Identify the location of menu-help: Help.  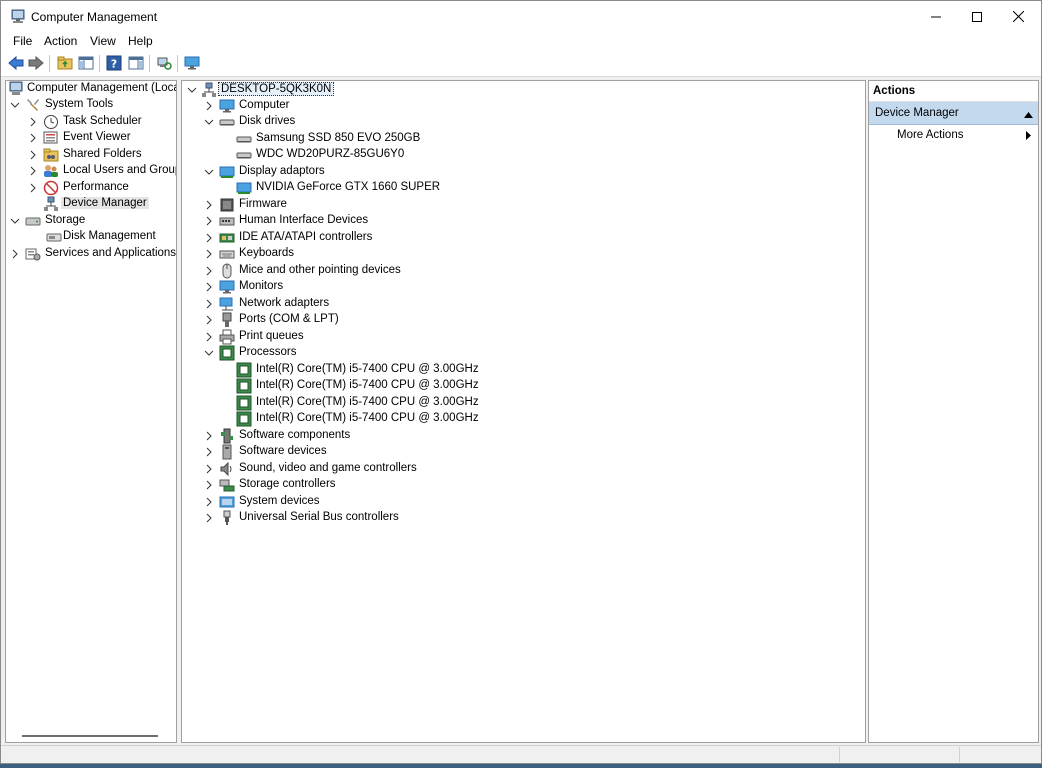
(140, 41).